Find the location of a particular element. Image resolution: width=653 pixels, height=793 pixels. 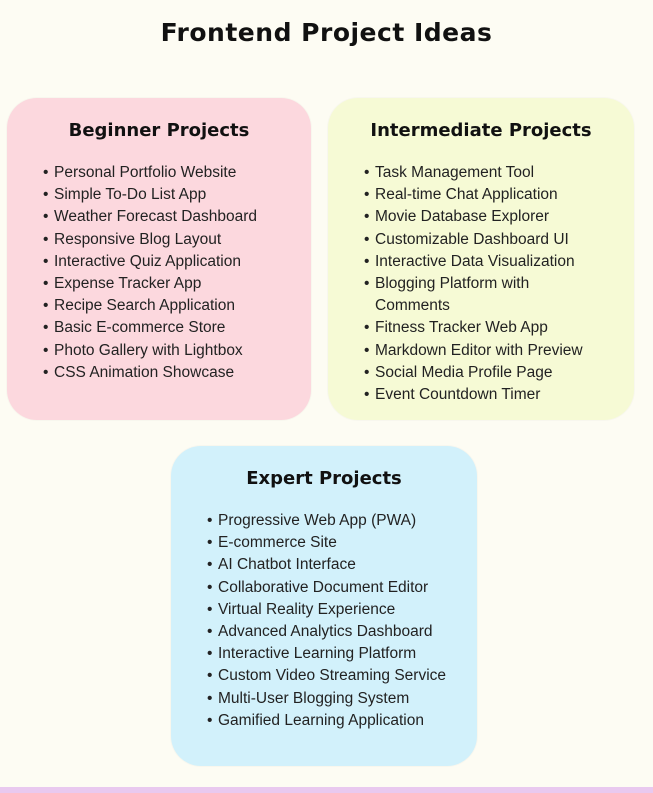

list-item-label: Basic E-commerce Store is located at coordinates (140, 328).